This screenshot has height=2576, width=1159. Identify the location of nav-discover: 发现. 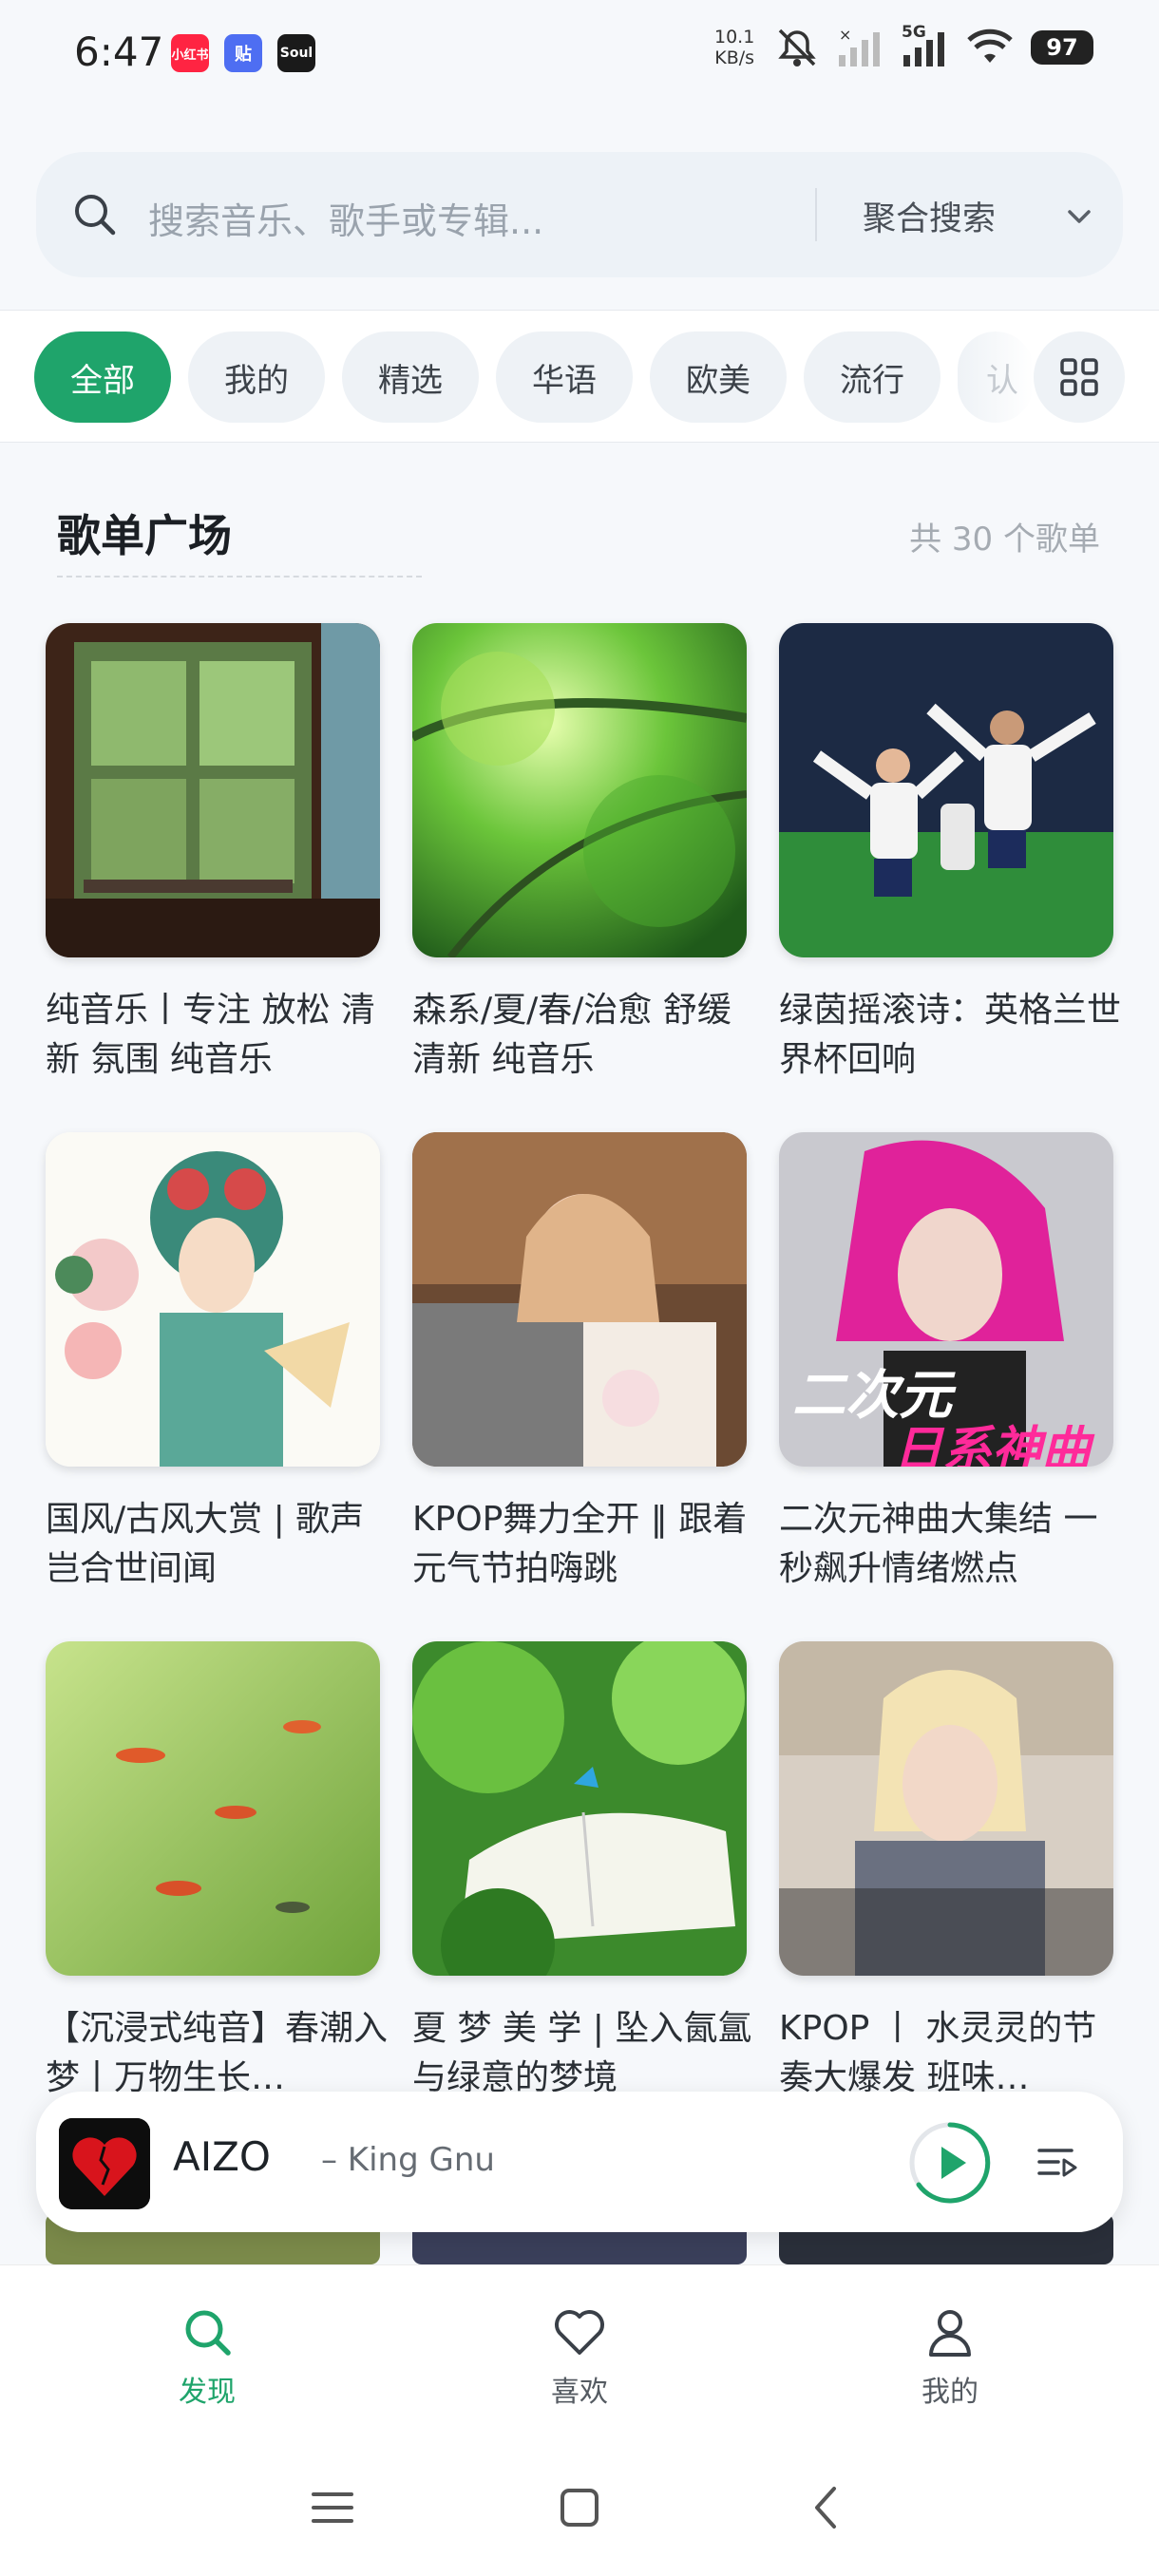
(207, 2356).